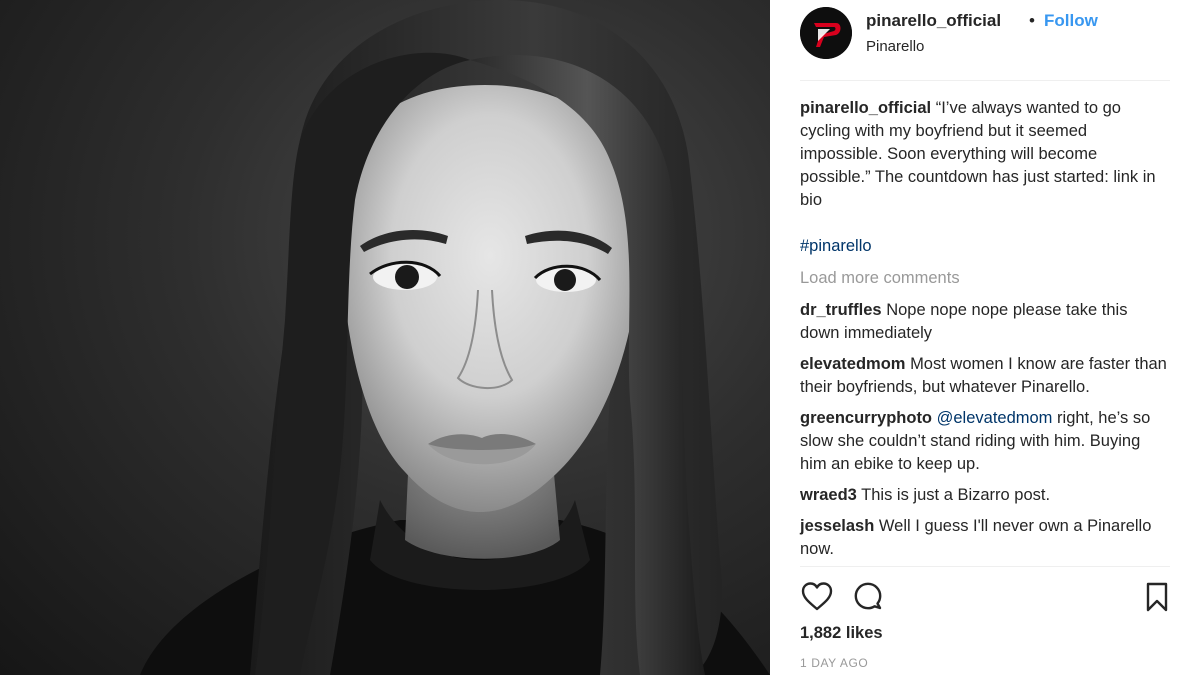 This screenshot has width=1200, height=675. What do you see at coordinates (865, 108) in the screenshot?
I see `caption-username: pinarello_official` at bounding box center [865, 108].